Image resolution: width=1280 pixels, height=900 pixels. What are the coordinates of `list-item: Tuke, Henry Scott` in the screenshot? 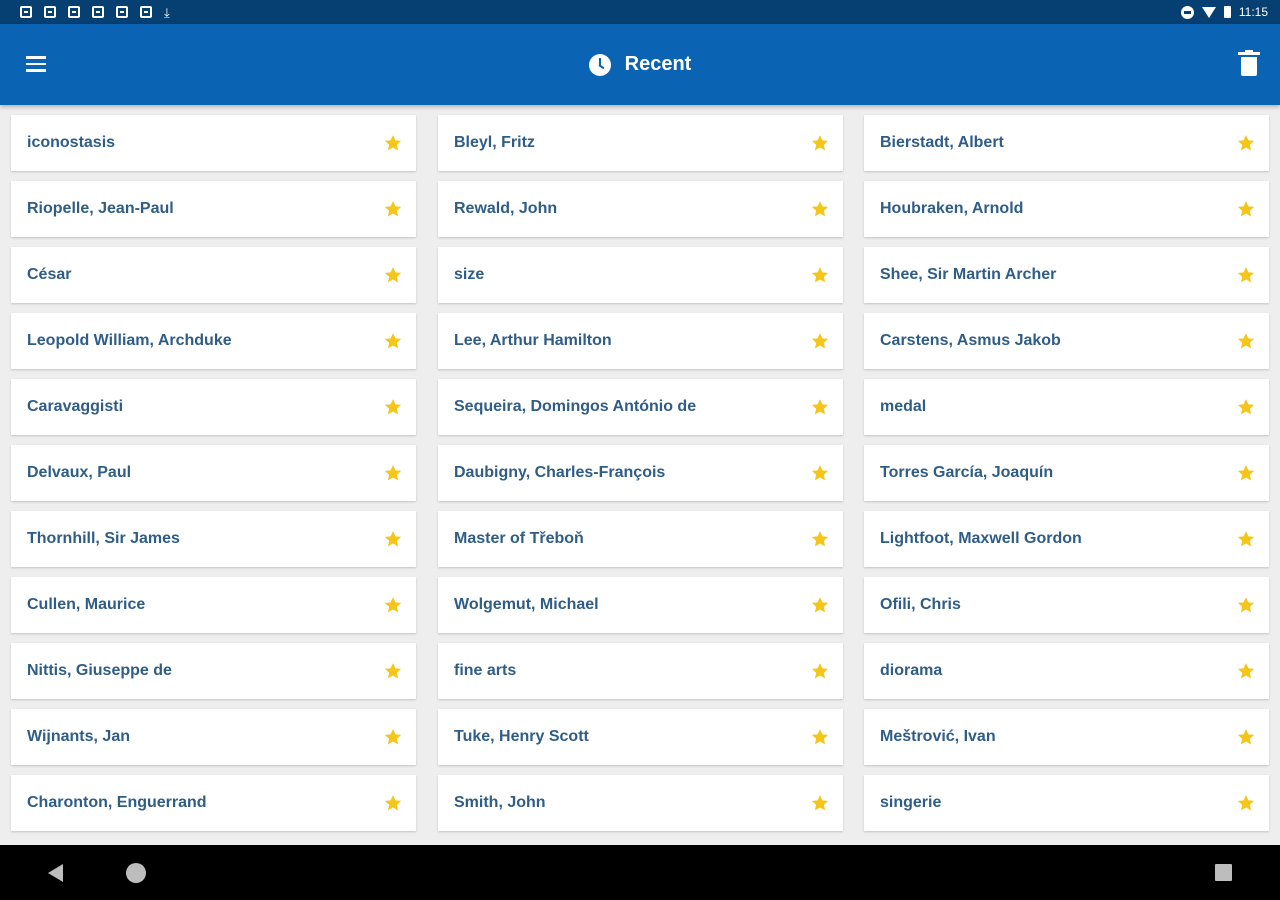 It's located at (640, 737).